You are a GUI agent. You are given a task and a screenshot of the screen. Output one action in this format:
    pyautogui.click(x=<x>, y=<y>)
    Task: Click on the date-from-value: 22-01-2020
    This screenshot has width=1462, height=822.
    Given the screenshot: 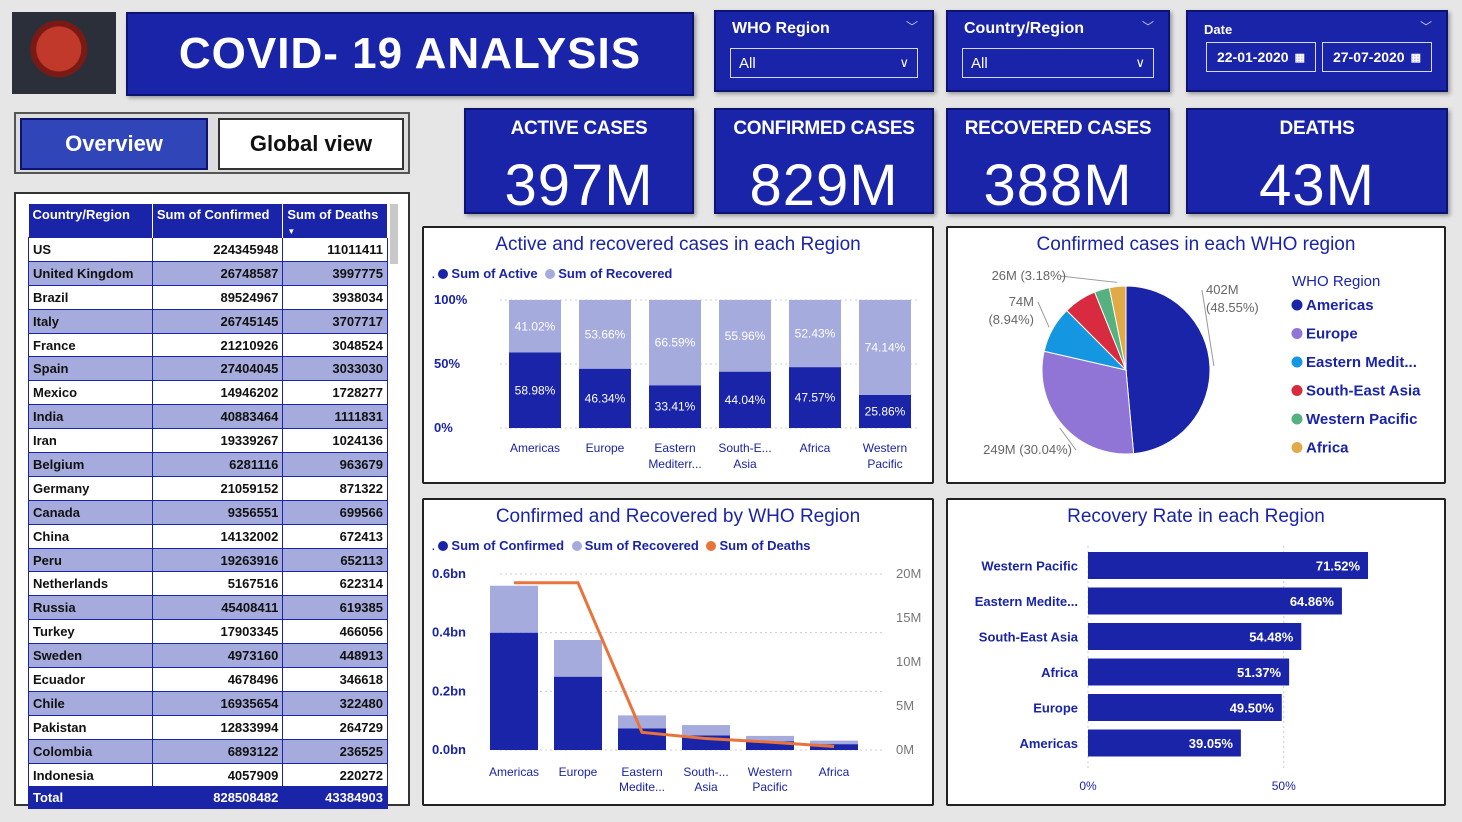 What is the action you would take?
    pyautogui.click(x=1252, y=57)
    